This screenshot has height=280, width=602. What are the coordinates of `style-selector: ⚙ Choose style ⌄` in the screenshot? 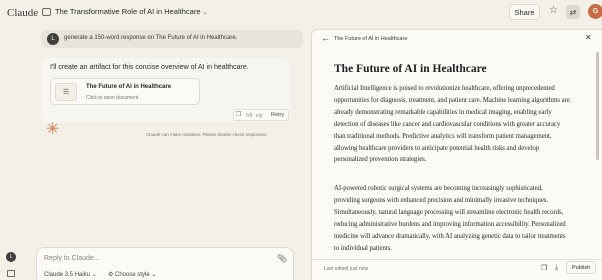 It's located at (132, 274).